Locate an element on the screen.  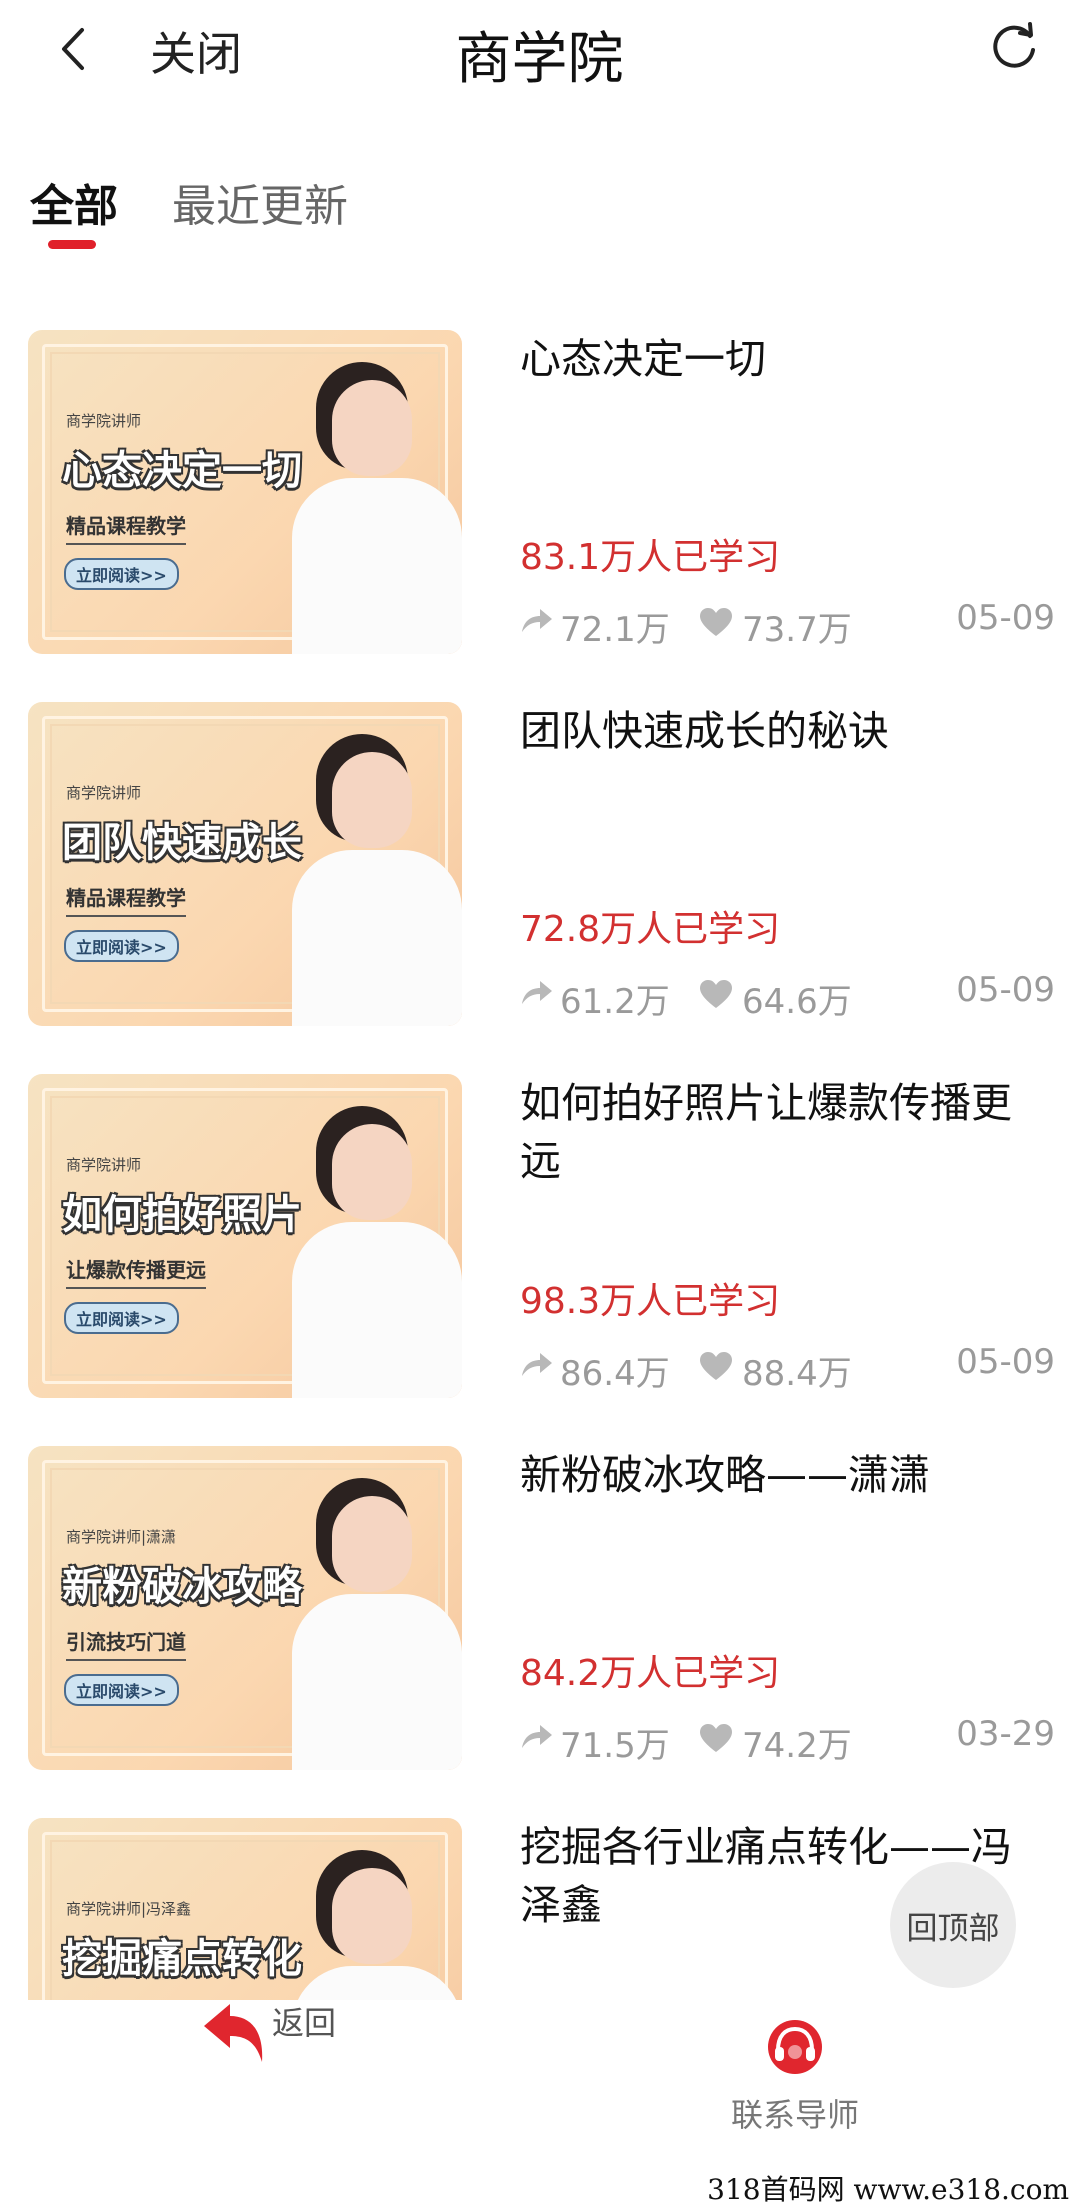
course-thumbnail: 商学院讲师|潇潇 新粉破冰攻略 引流技巧门道 立即阅读>> is located at coordinates (245, 1608).